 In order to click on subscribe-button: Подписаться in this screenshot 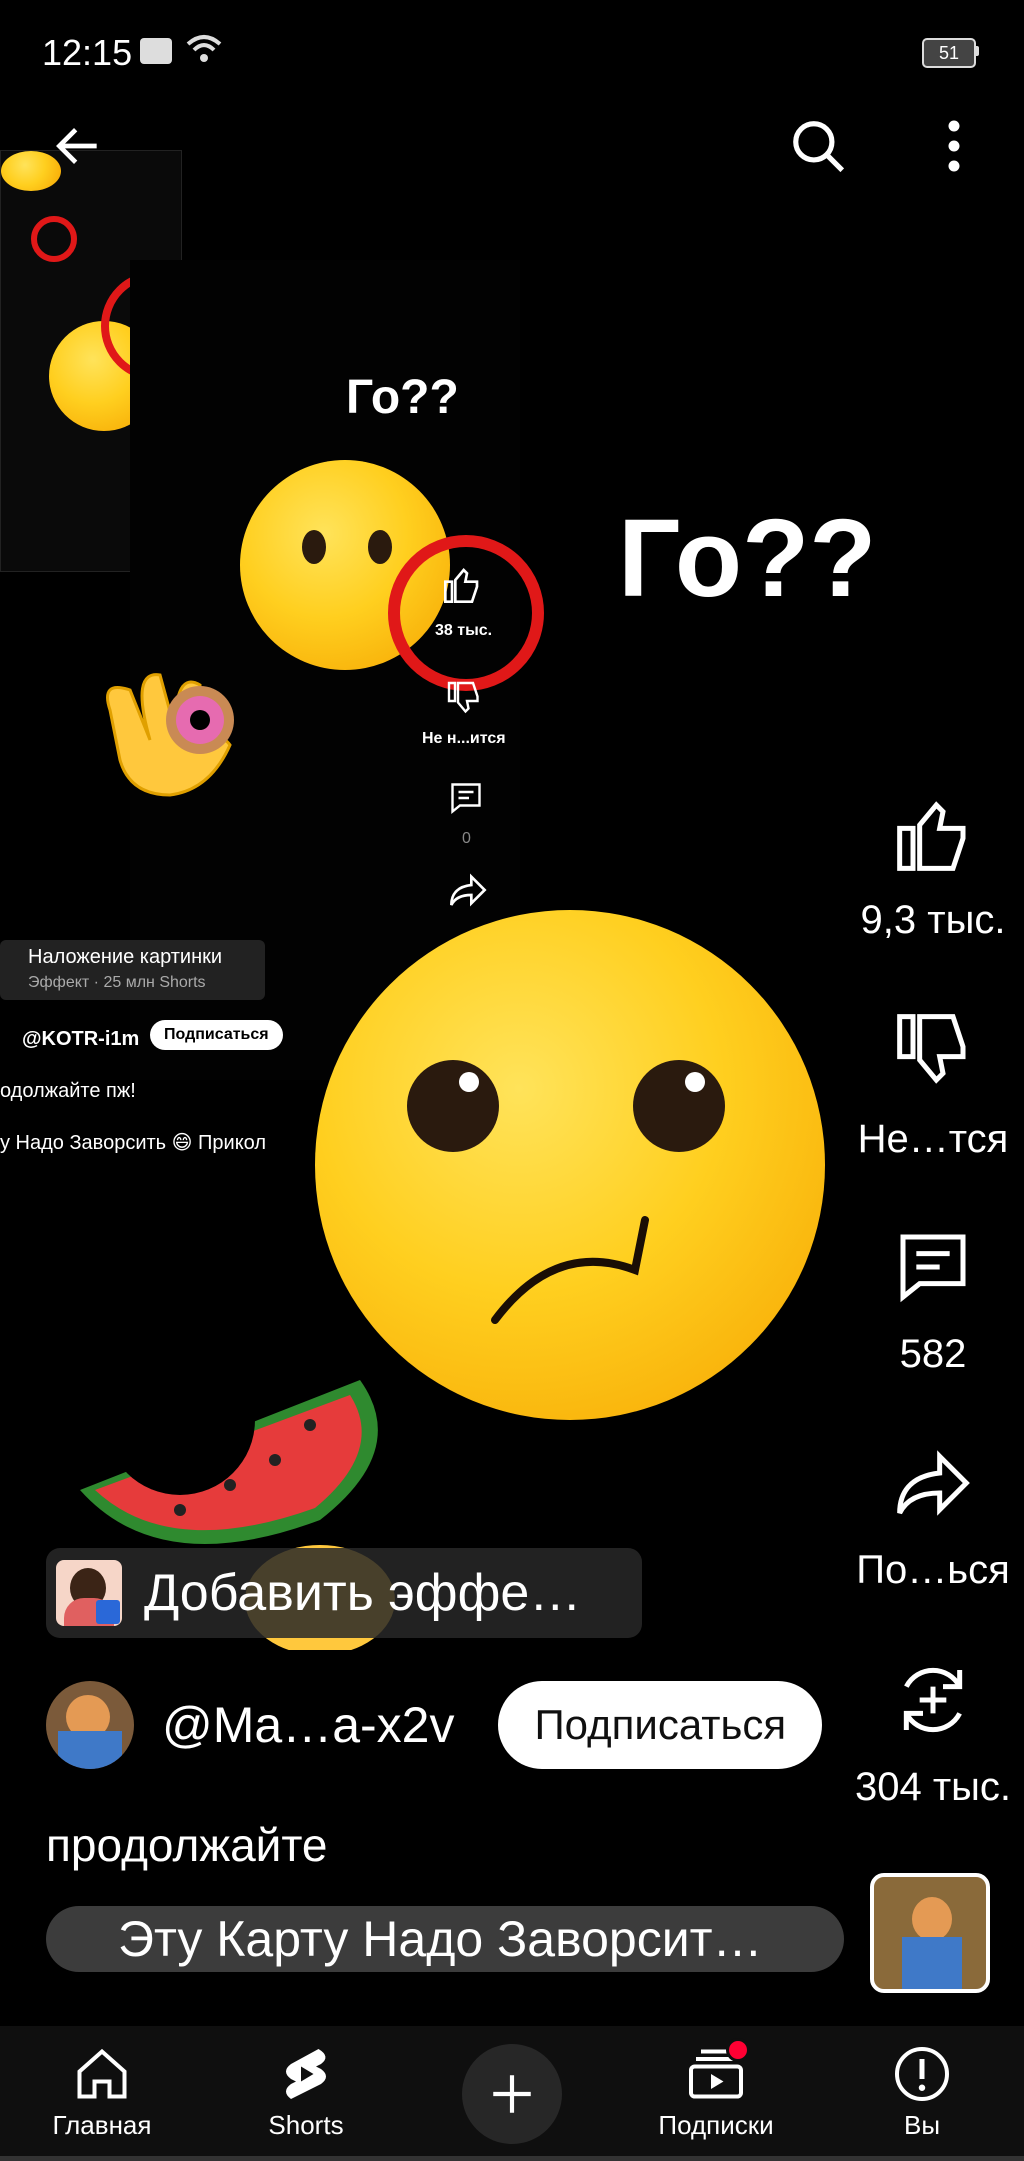, I will do `click(660, 1725)`.